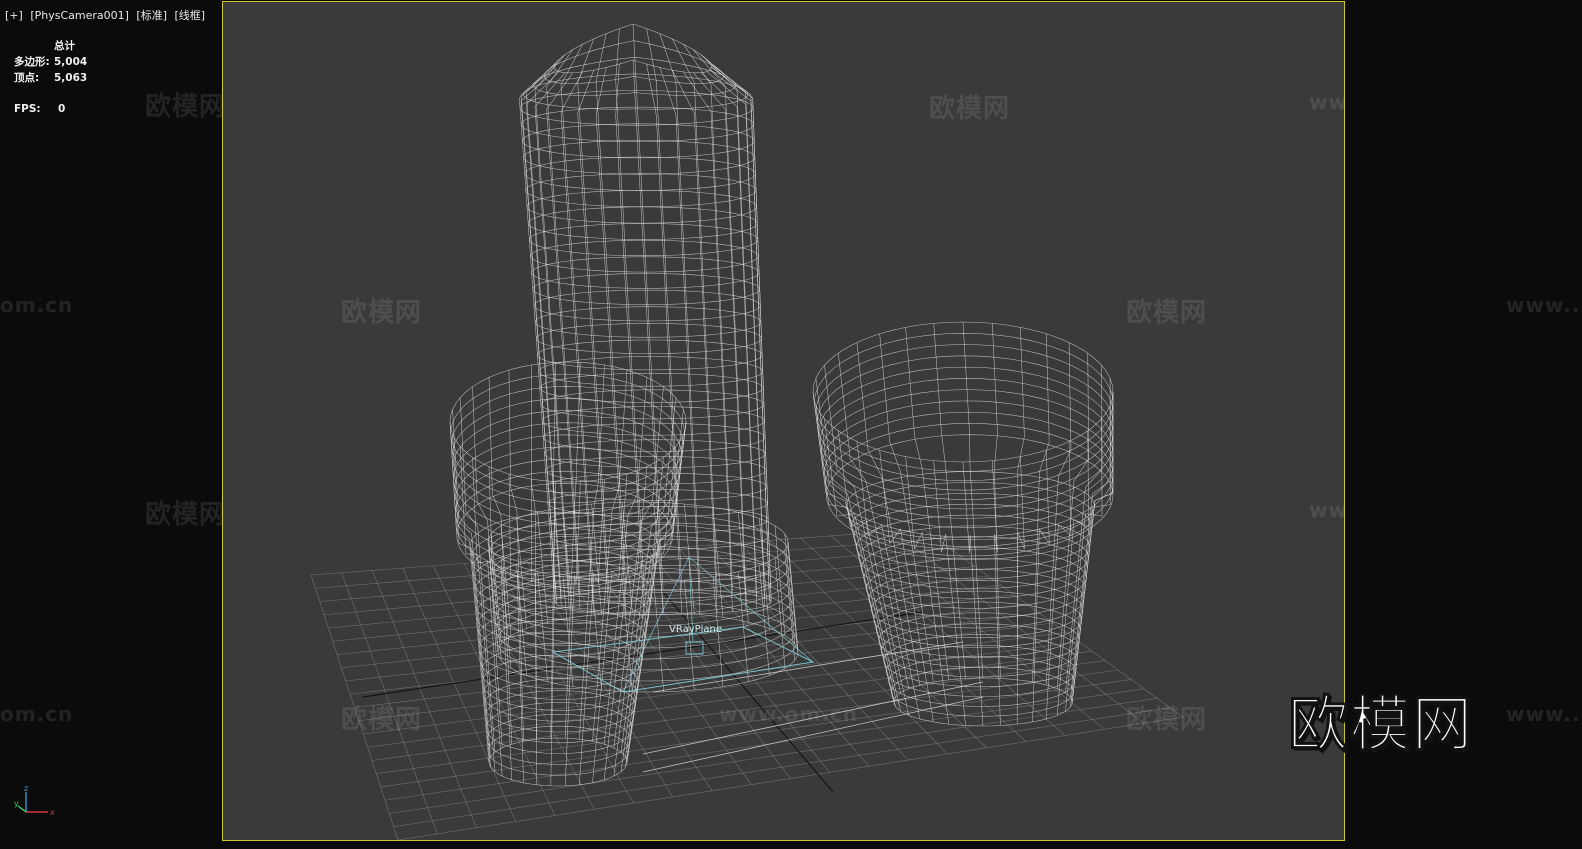  I want to click on vray-plane-label: VRayPlane, so click(695, 629).